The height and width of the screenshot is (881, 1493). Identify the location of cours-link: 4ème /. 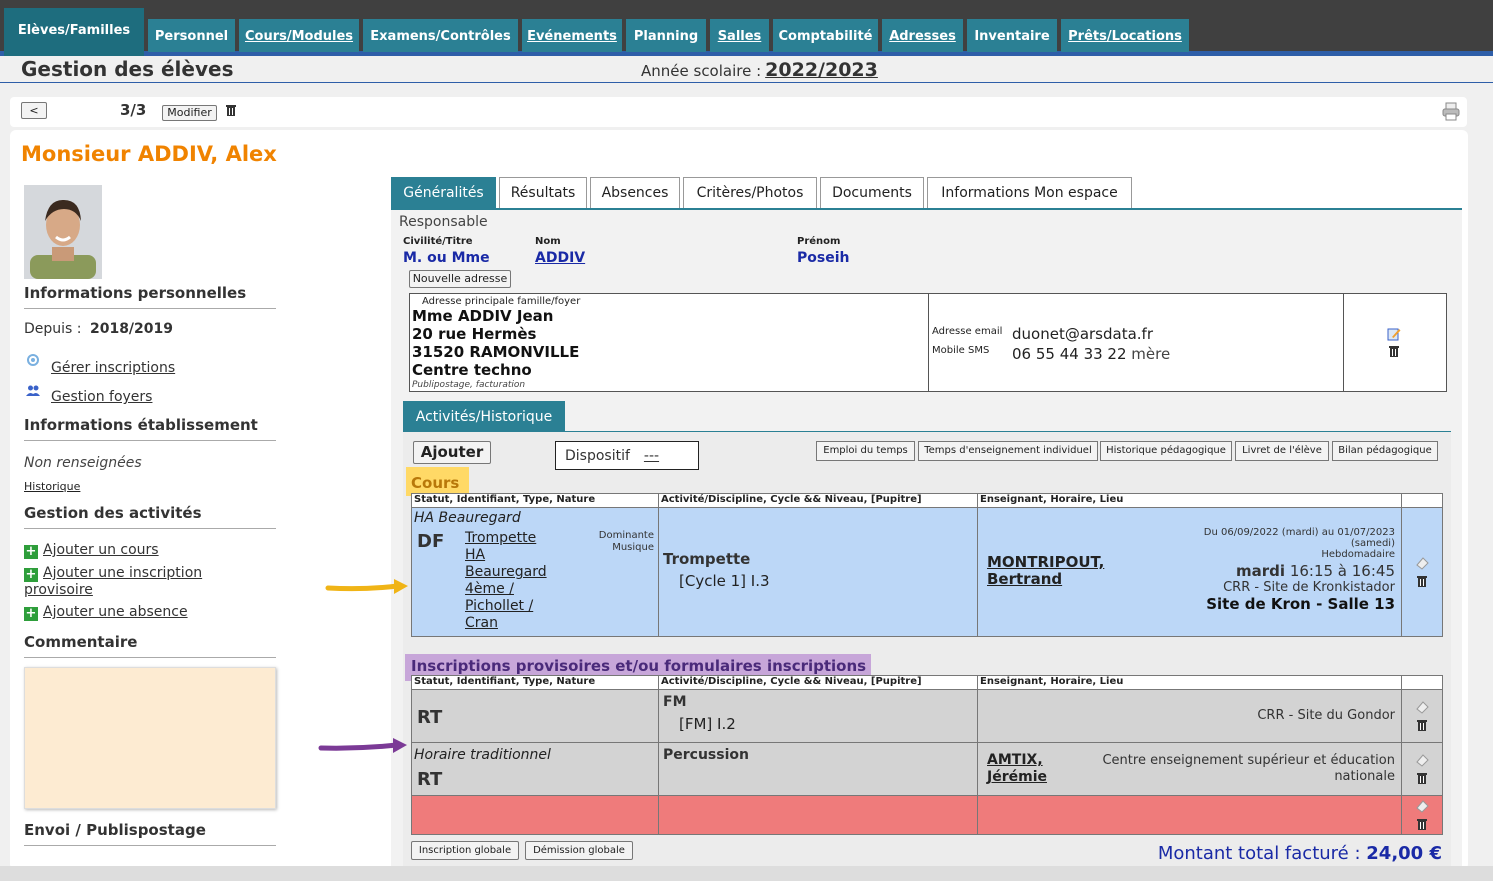
(506, 589).